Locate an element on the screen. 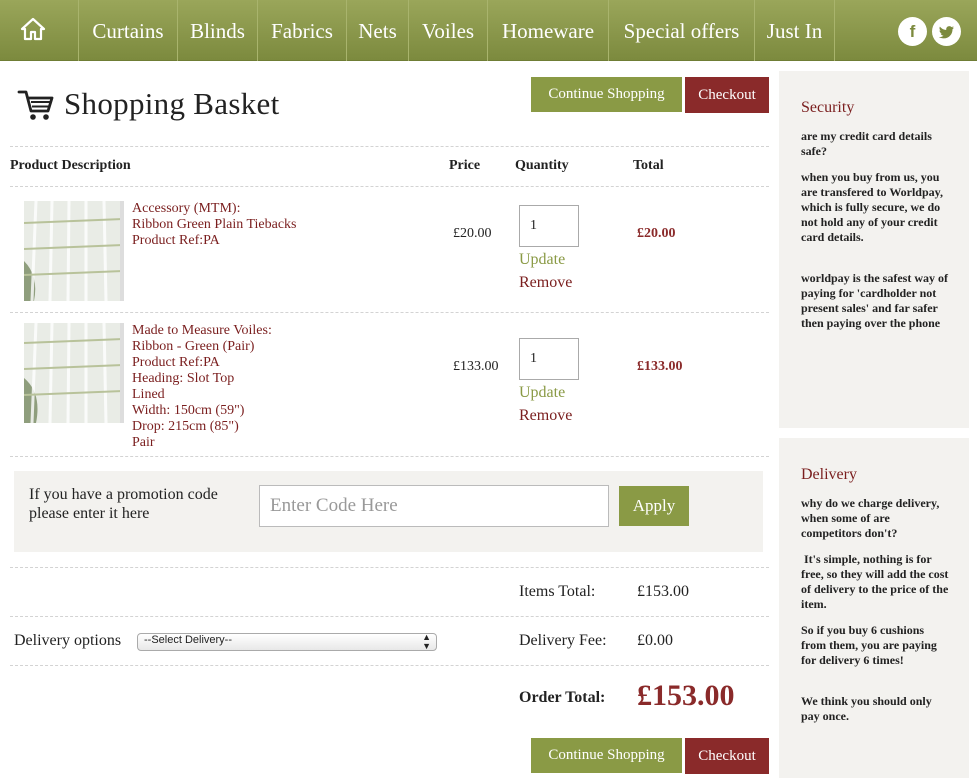 The height and width of the screenshot is (778, 977). page-title: Shopping Basket is located at coordinates (172, 103).